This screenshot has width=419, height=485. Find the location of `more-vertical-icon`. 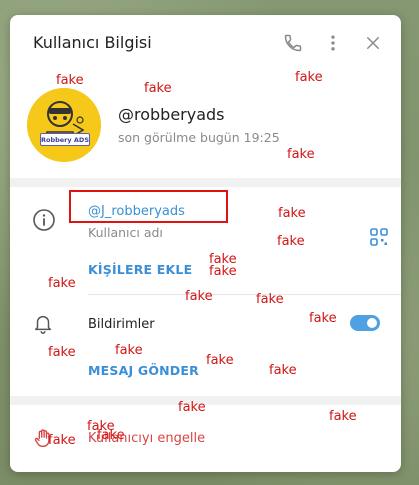

more-vertical-icon is located at coordinates (333, 43).